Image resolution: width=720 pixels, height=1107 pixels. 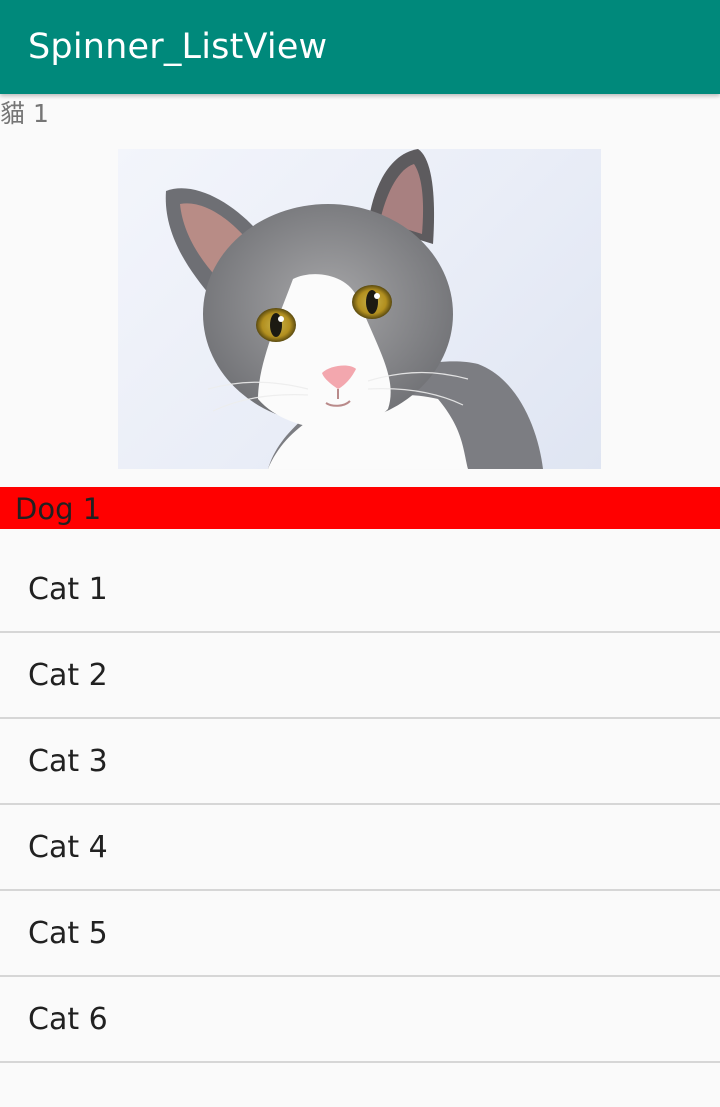 I want to click on list-item: Cat 6, so click(x=360, y=1020).